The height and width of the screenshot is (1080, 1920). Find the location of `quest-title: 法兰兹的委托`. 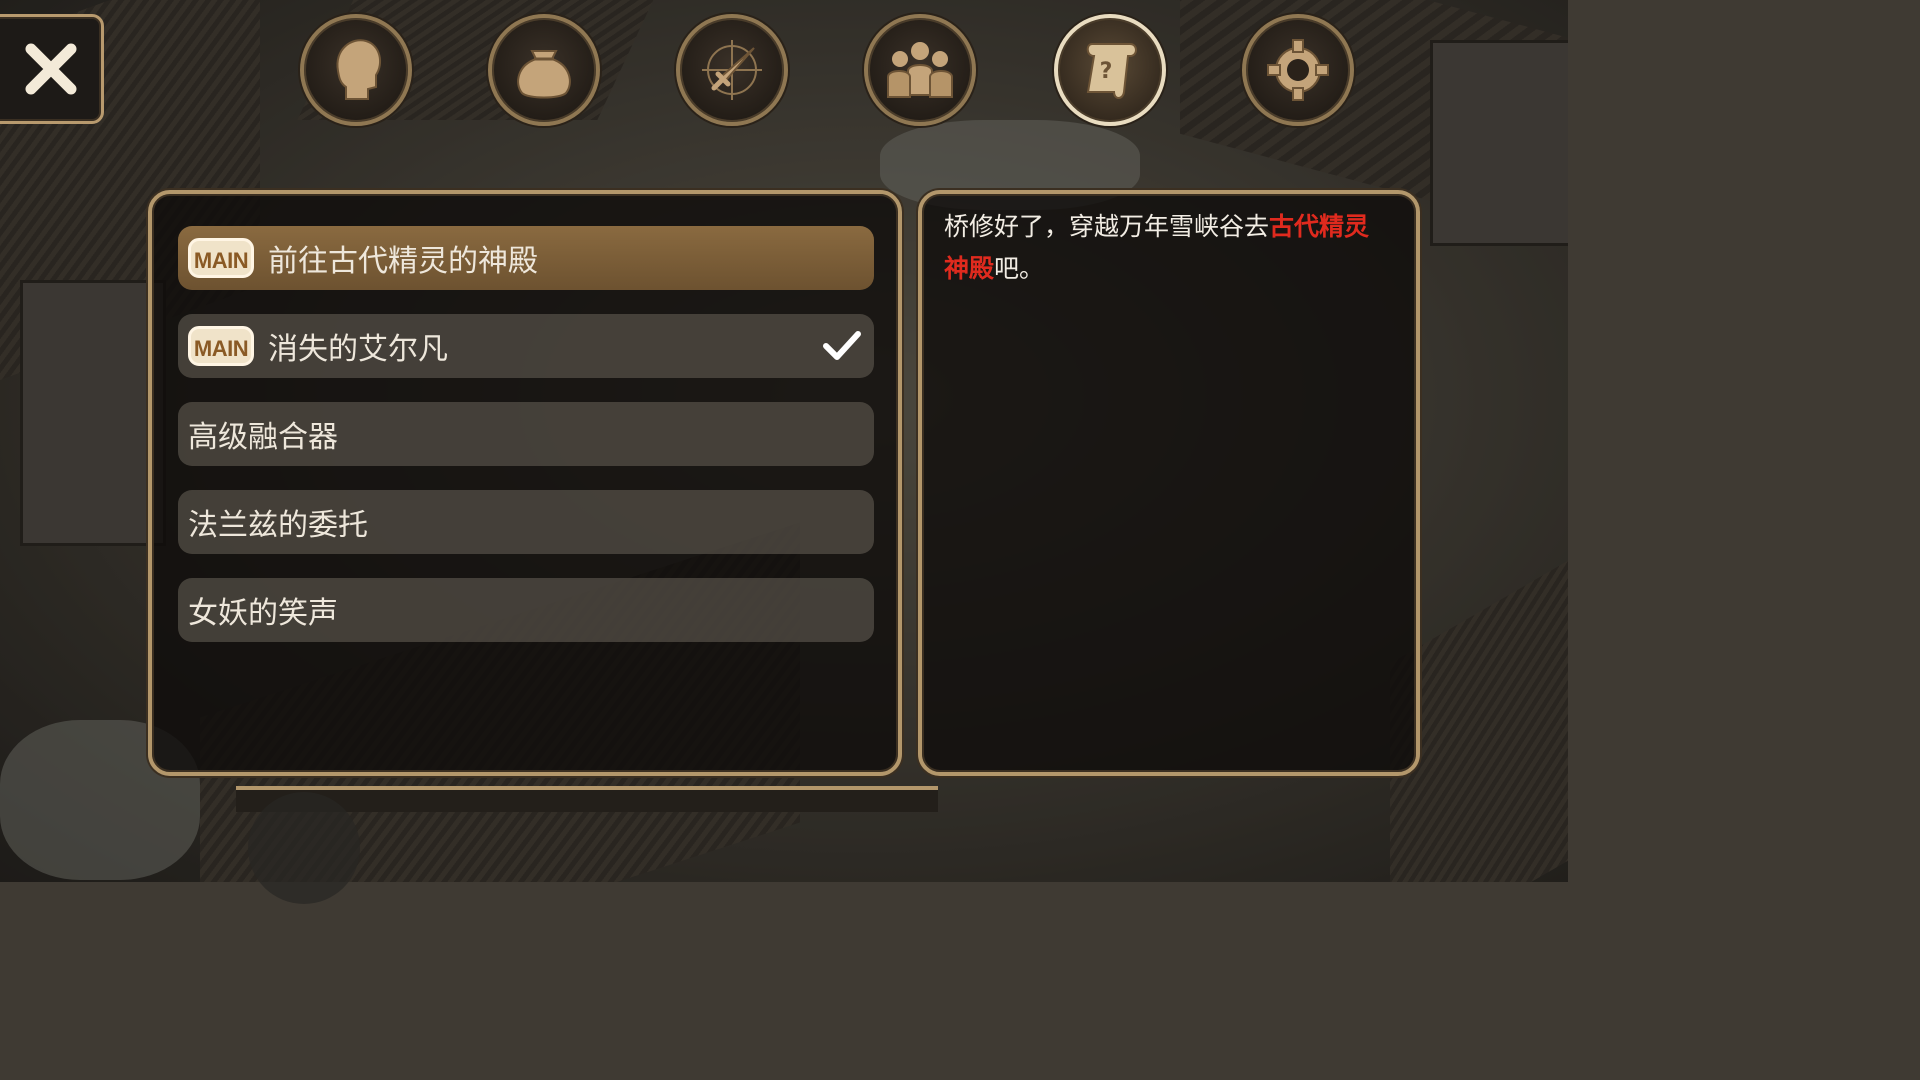

quest-title: 法兰兹的委托 is located at coordinates (278, 525).